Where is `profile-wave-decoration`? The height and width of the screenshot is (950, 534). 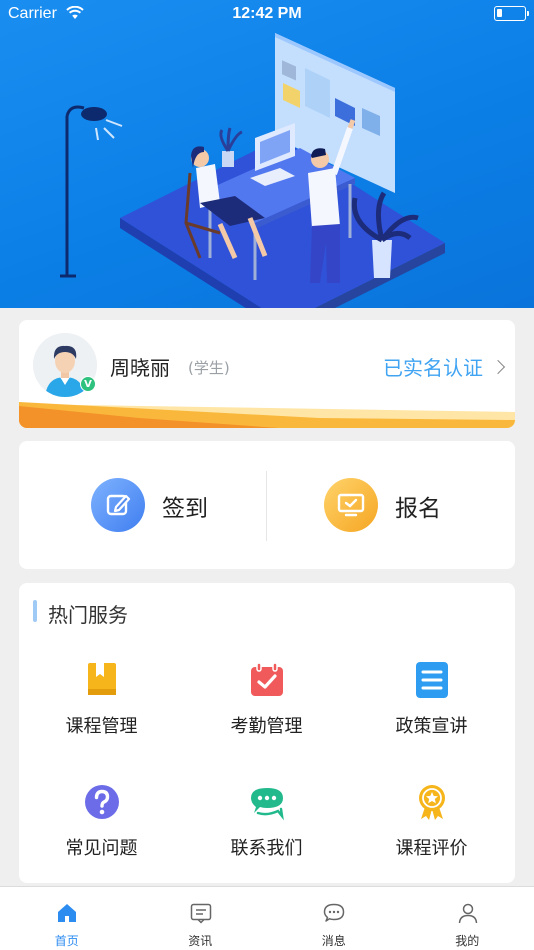 profile-wave-decoration is located at coordinates (267, 415).